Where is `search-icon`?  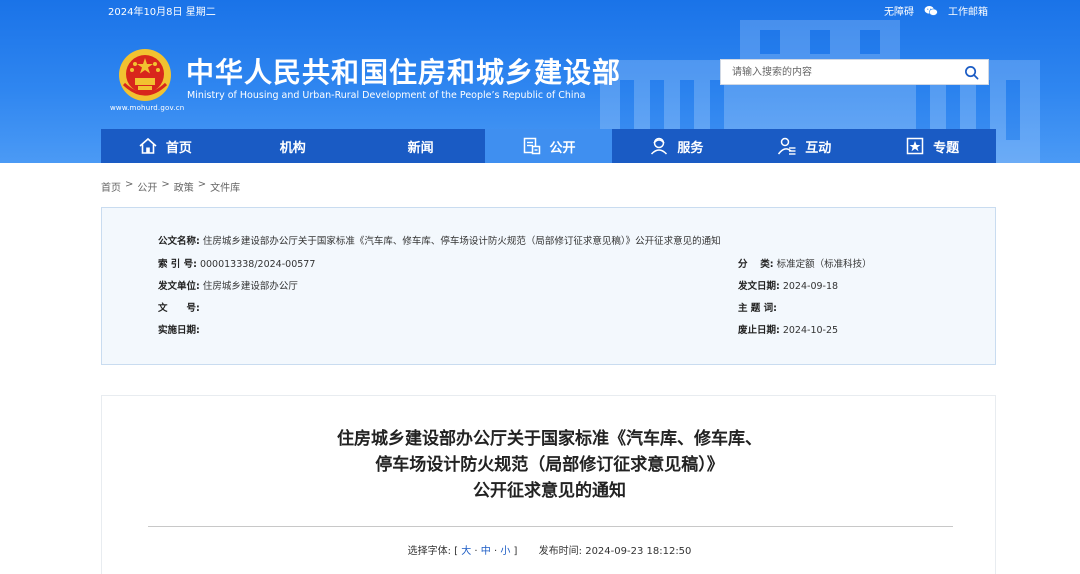 search-icon is located at coordinates (971, 72).